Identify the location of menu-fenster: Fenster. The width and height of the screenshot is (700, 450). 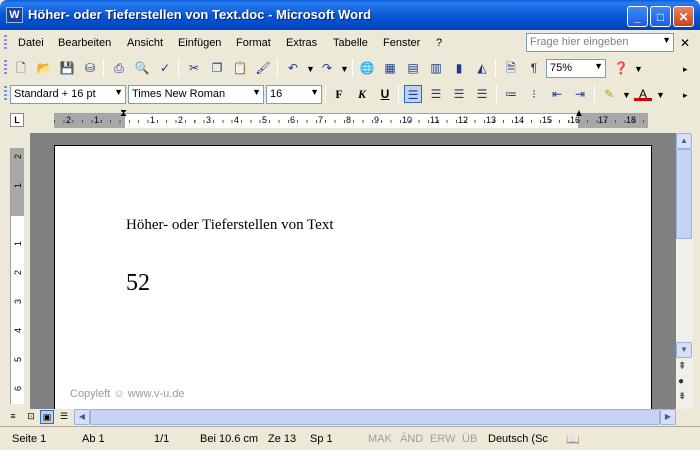
(401, 43).